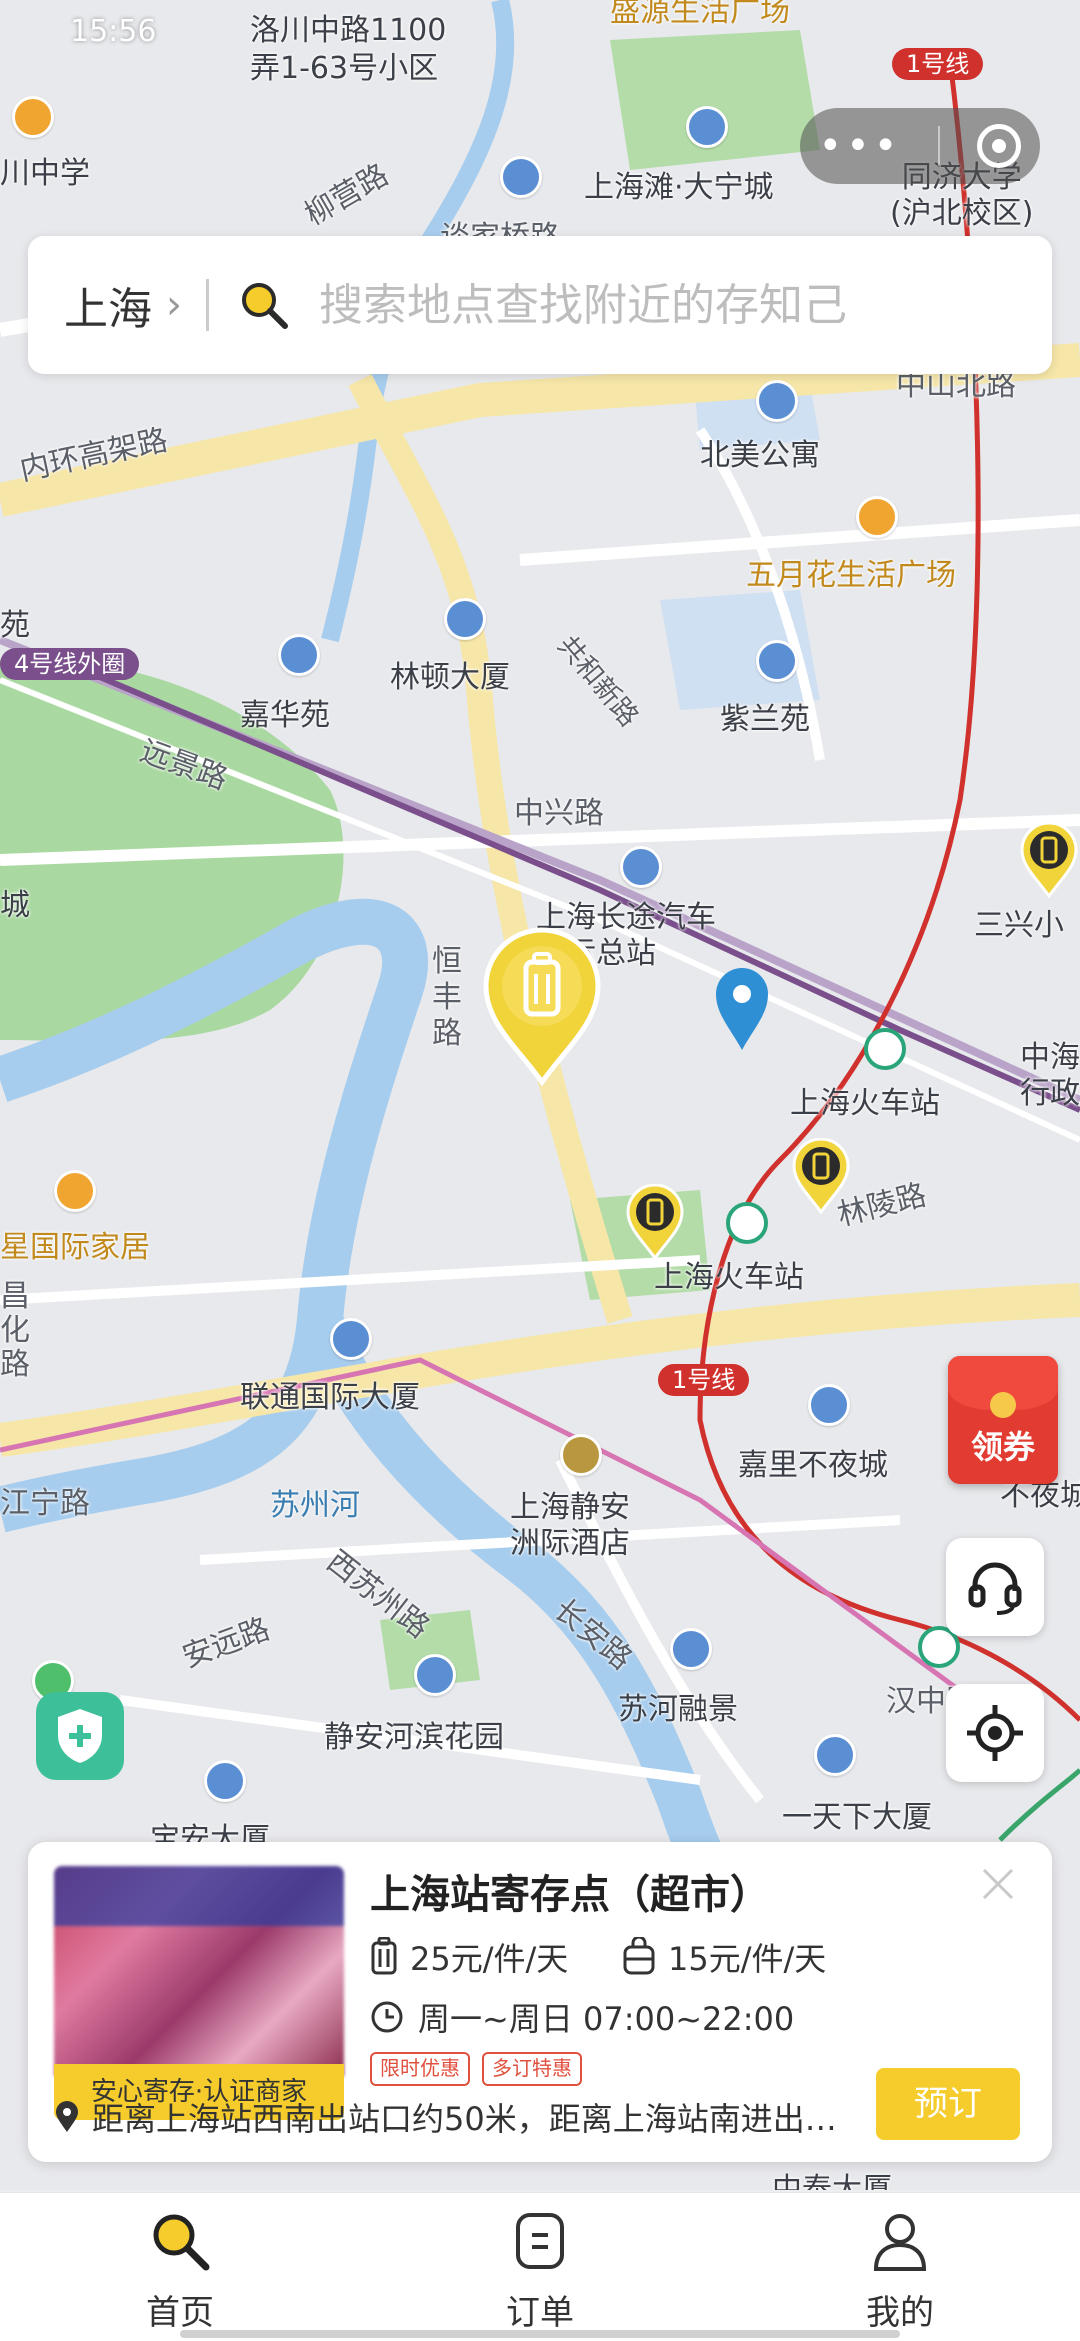 Image resolution: width=1080 pixels, height=2341 pixels. I want to click on opening-hours-text: 周一~周日 07:00~22:00, so click(606, 2019).